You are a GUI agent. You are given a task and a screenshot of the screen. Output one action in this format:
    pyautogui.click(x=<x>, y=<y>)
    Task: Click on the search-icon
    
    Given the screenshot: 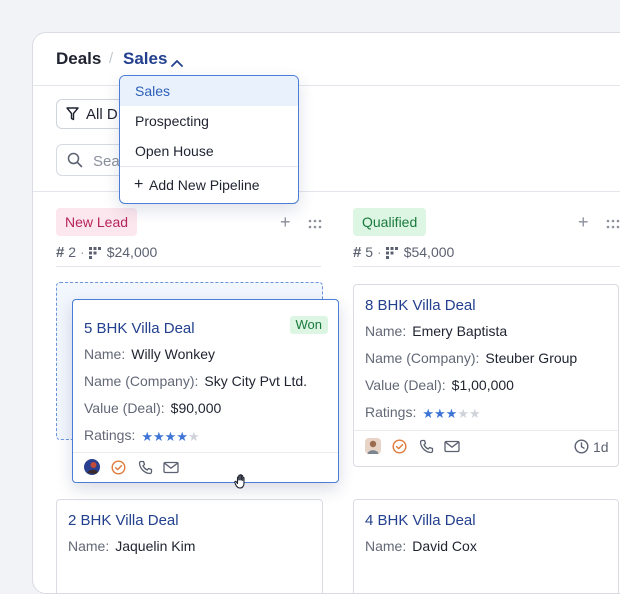 What is the action you would take?
    pyautogui.click(x=75, y=162)
    